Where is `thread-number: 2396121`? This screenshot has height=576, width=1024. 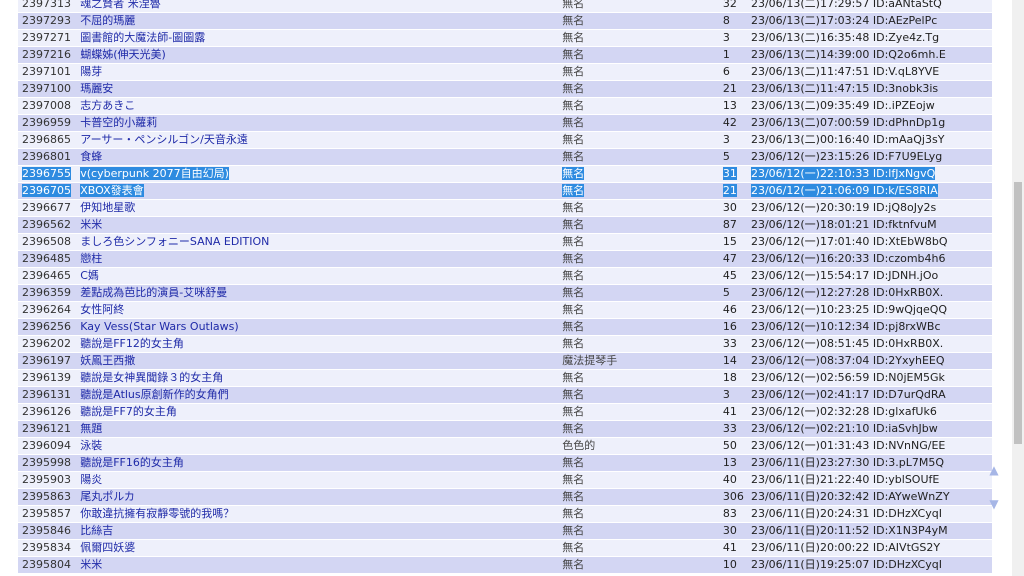
thread-number: 2396121 is located at coordinates (46, 428).